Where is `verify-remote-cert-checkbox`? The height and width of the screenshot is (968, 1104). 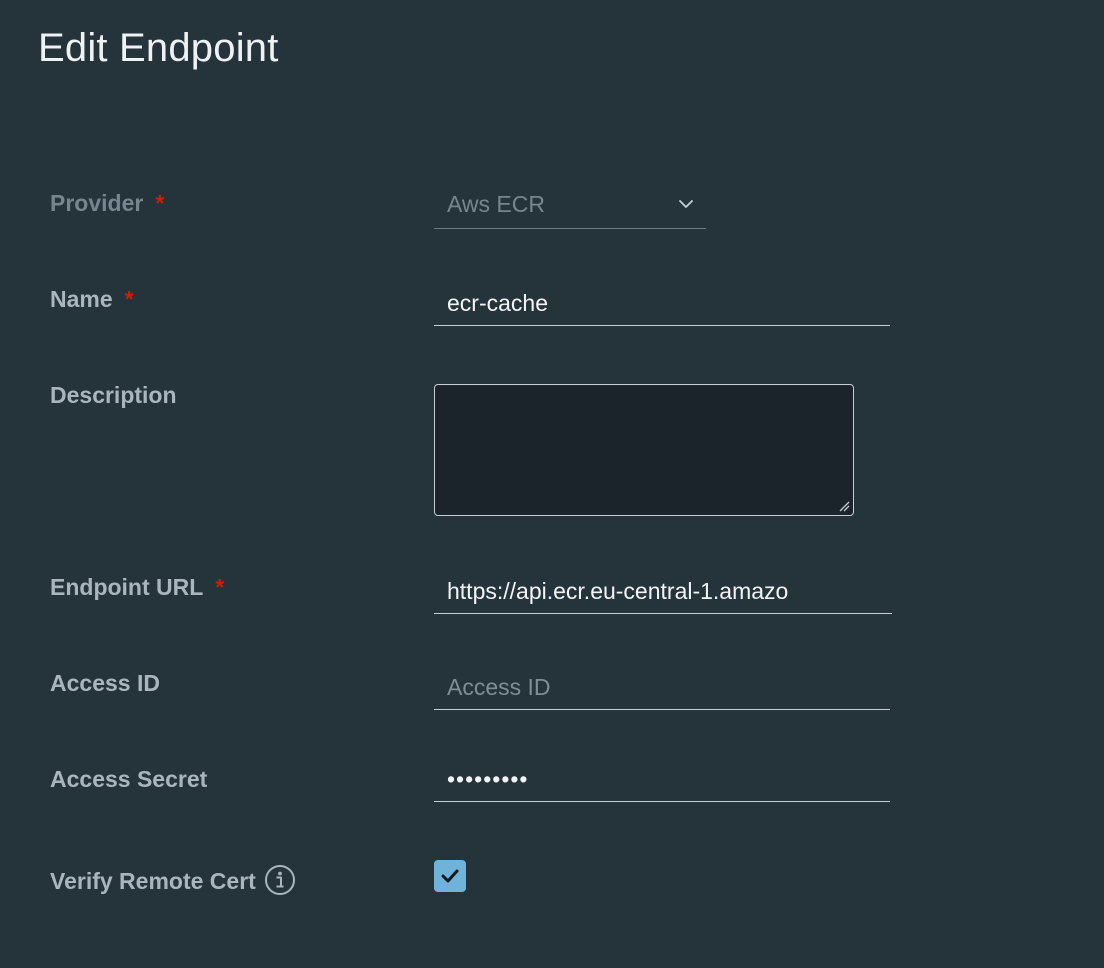
verify-remote-cert-checkbox is located at coordinates (450, 876).